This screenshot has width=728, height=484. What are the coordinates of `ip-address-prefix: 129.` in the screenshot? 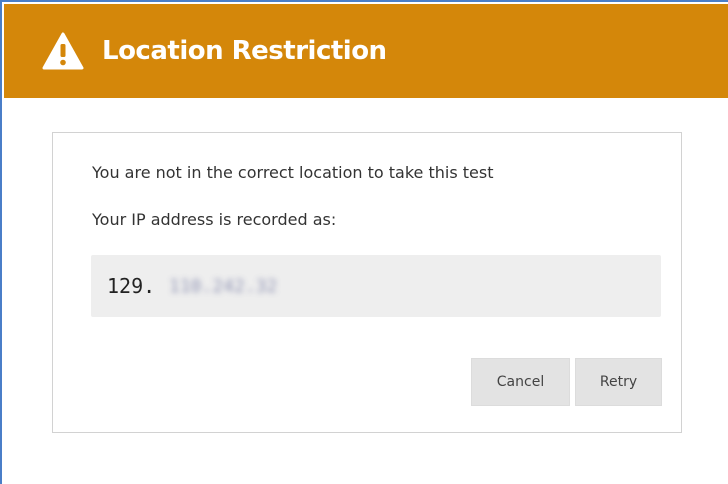 It's located at (131, 286).